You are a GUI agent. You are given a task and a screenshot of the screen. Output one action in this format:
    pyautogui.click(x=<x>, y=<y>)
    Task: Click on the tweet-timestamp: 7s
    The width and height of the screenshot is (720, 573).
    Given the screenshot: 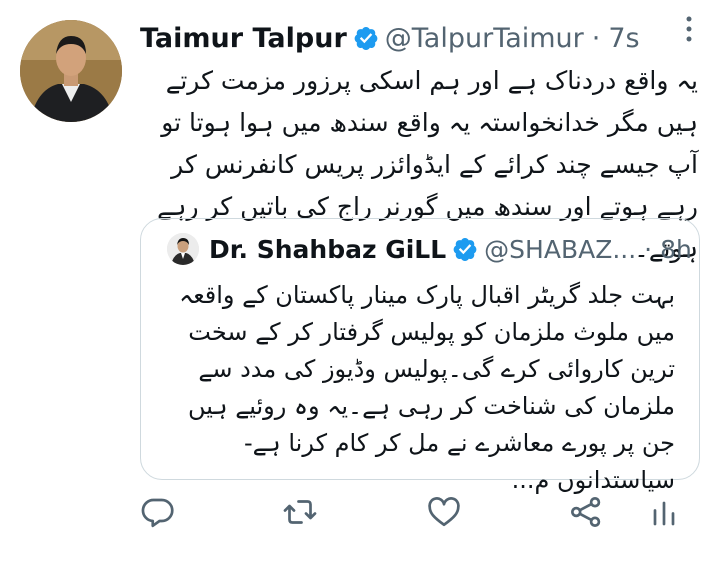 What is the action you would take?
    pyautogui.click(x=623, y=38)
    